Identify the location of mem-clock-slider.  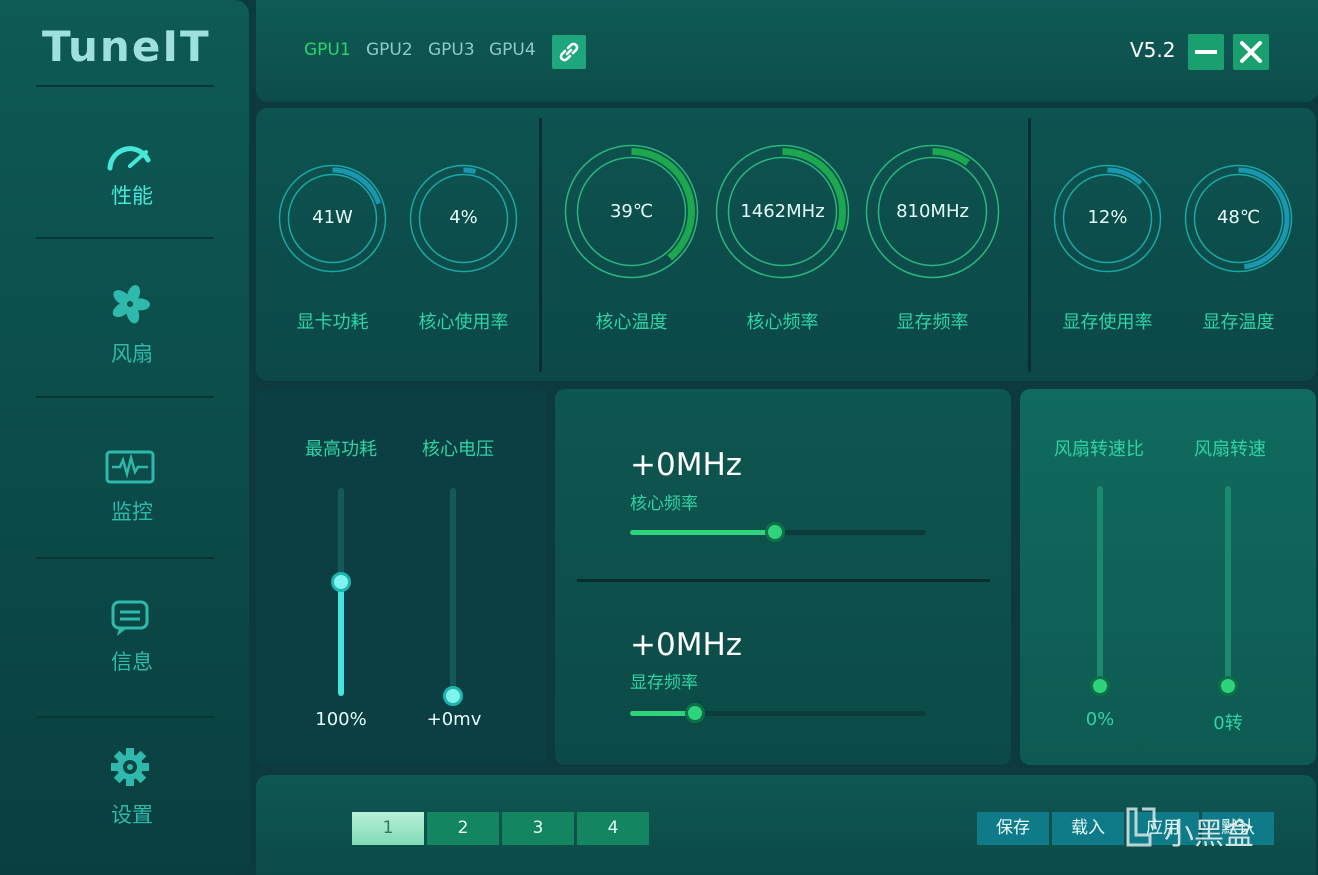
(778, 713).